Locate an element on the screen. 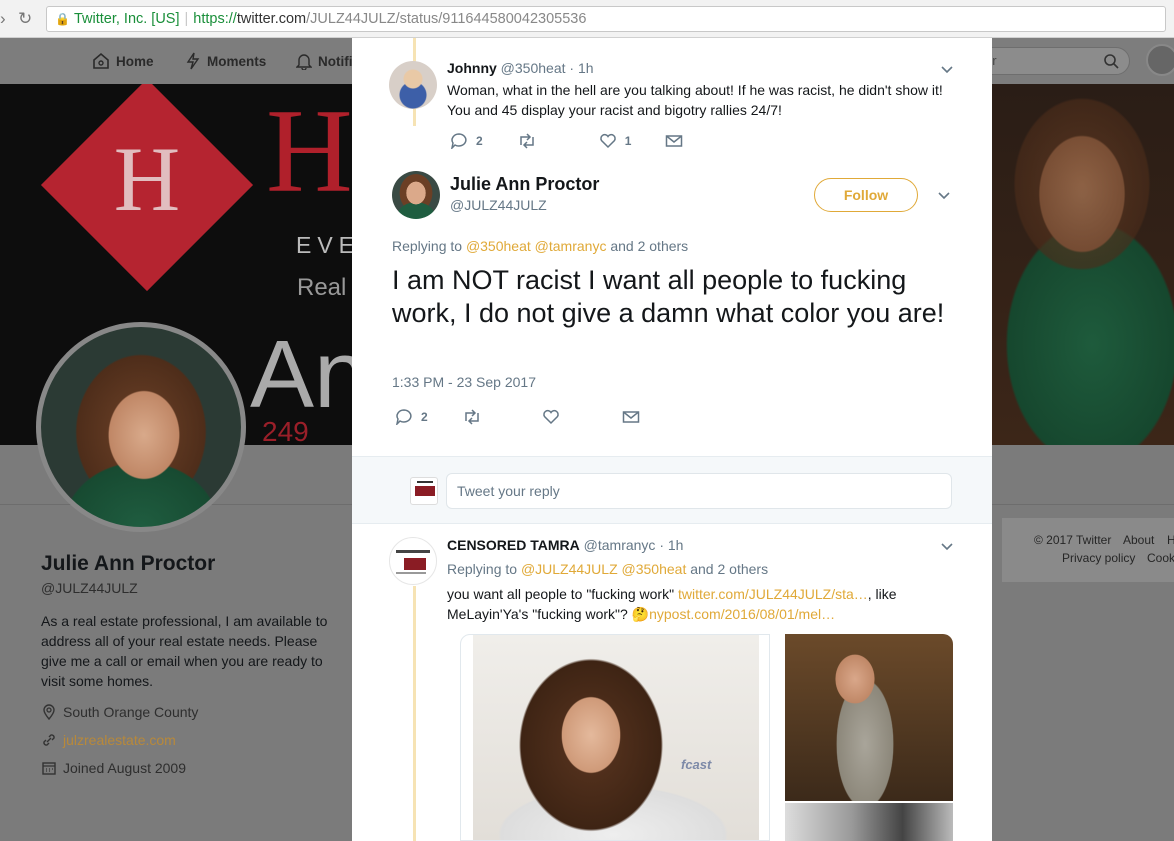  account-avatar is located at coordinates (1160, 60).